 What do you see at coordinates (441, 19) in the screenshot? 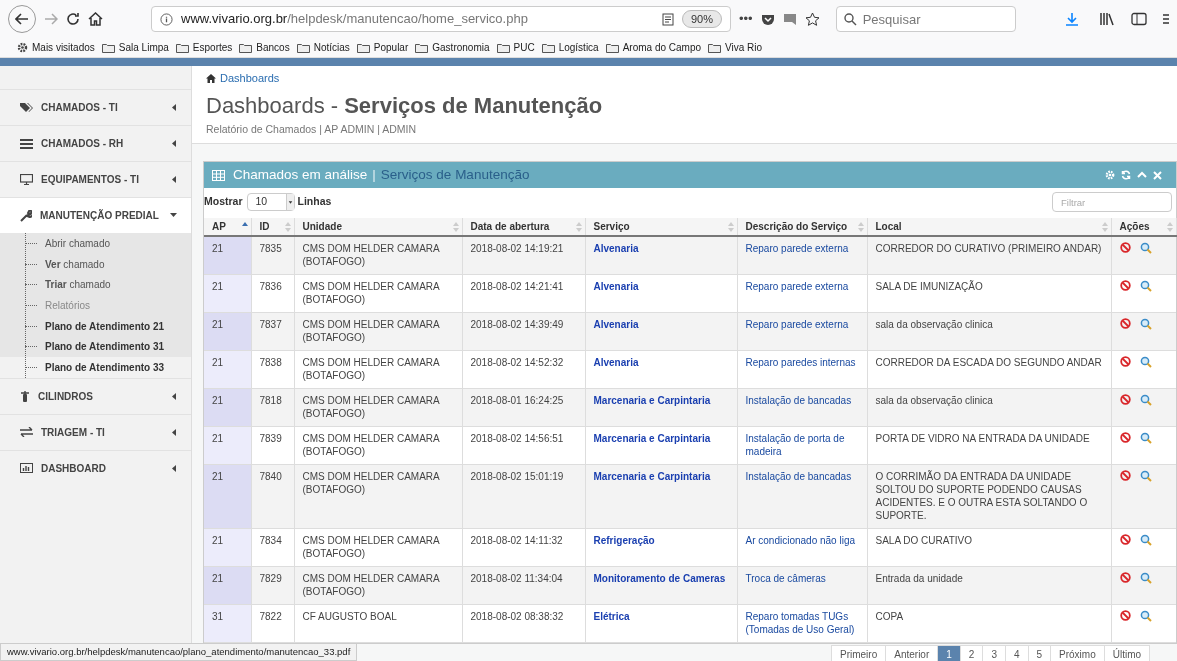
I see `address-bar: www.vivario.org.br/helpdesk/manutencao/home_servico.php 90%` at bounding box center [441, 19].